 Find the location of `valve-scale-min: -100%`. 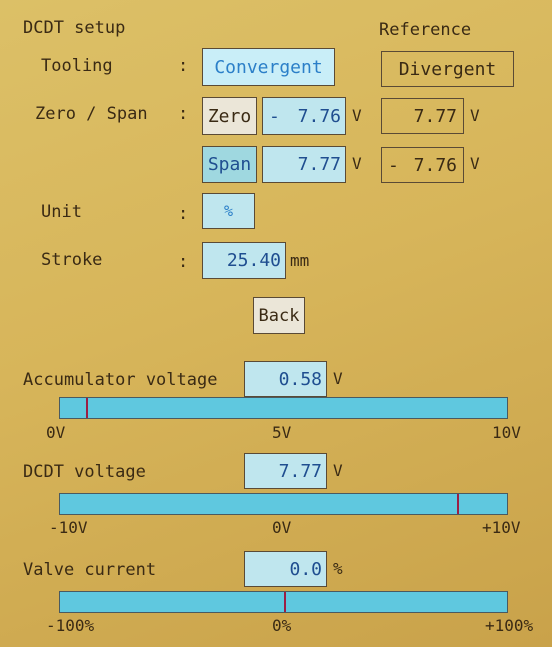

valve-scale-min: -100% is located at coordinates (70, 625).